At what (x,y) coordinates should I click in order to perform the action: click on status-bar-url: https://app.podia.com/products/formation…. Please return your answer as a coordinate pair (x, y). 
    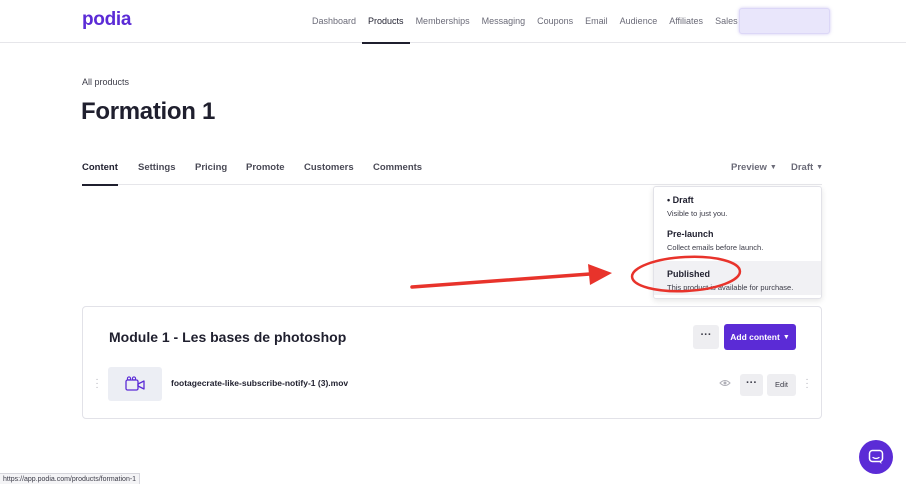
    Looking at the image, I should click on (70, 478).